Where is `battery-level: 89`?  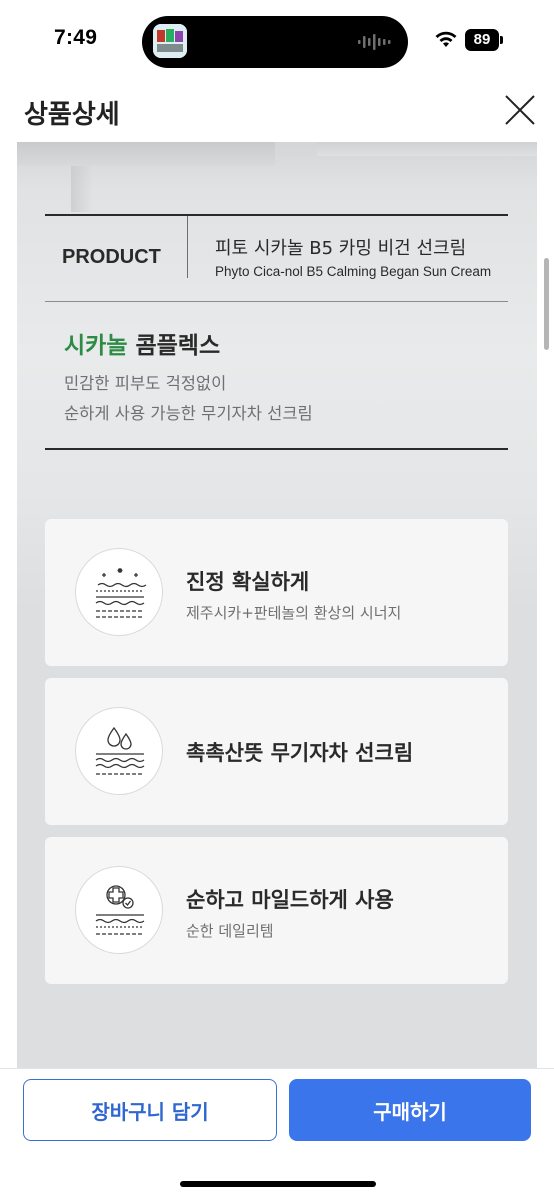
battery-level: 89 is located at coordinates (482, 39).